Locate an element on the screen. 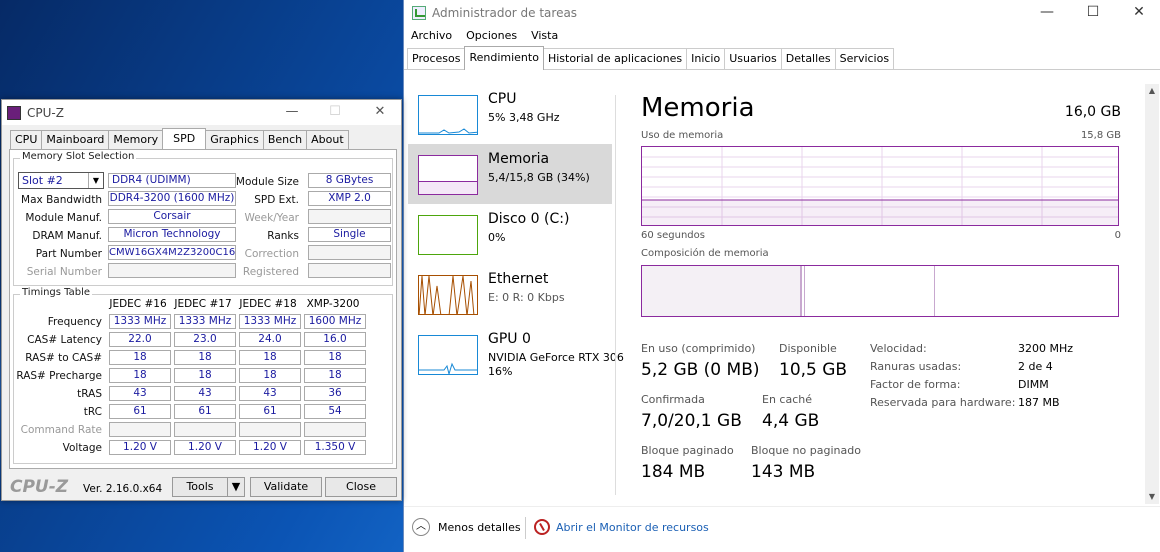 The image size is (1160, 552). committed-label: Confirmada is located at coordinates (673, 399).